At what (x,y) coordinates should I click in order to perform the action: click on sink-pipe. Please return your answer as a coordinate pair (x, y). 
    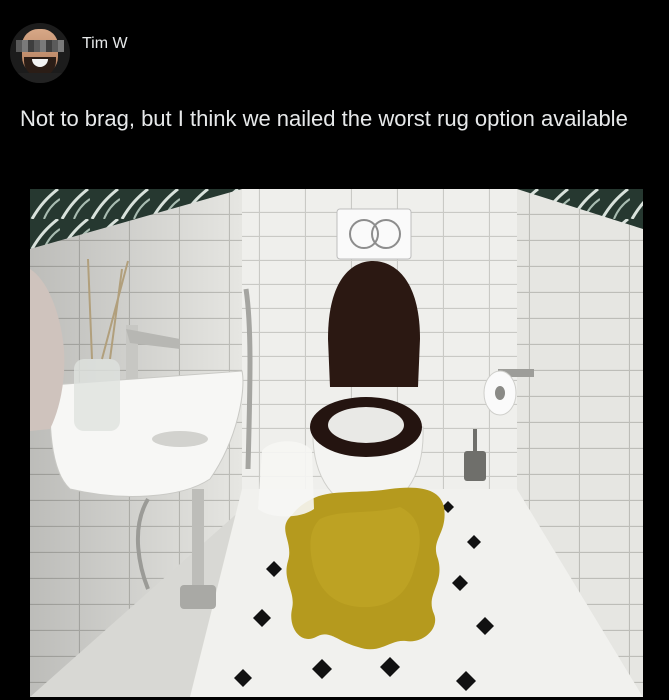
    Looking at the image, I should click on (198, 539).